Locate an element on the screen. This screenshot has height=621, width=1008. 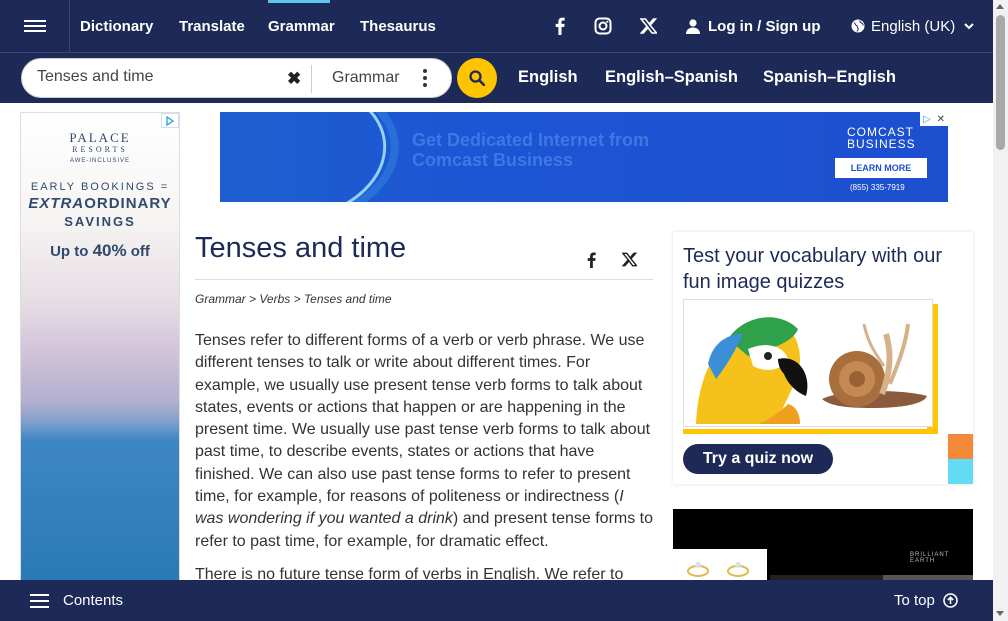
contents-button: Contents is located at coordinates (76, 600).